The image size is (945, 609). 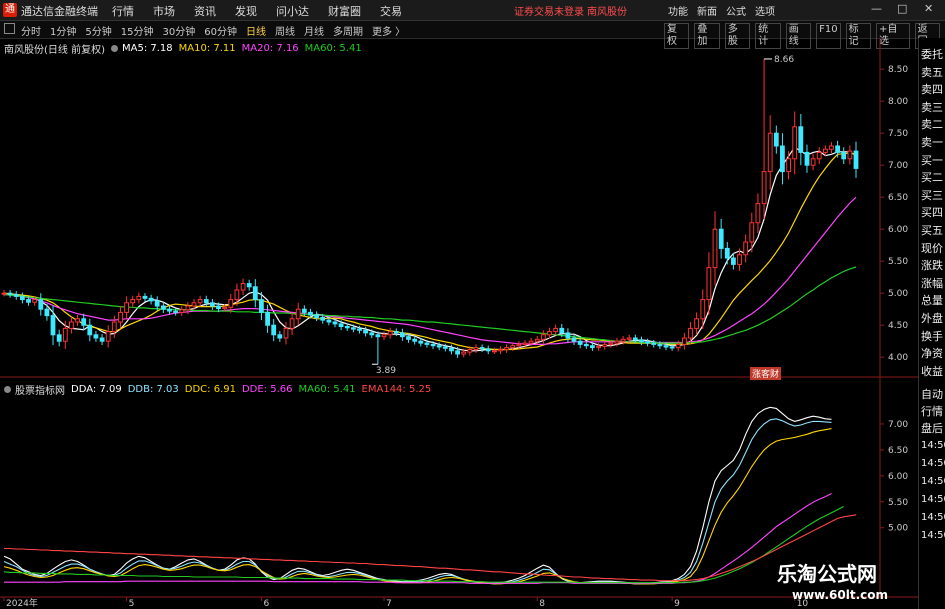 What do you see at coordinates (932, 428) in the screenshot?
I see `panel-tab: 盘后` at bounding box center [932, 428].